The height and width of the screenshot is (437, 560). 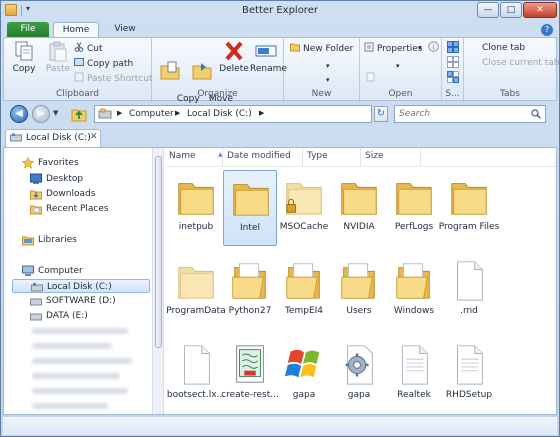 I want to click on nav-downloads-label: Downloads, so click(x=71, y=194).